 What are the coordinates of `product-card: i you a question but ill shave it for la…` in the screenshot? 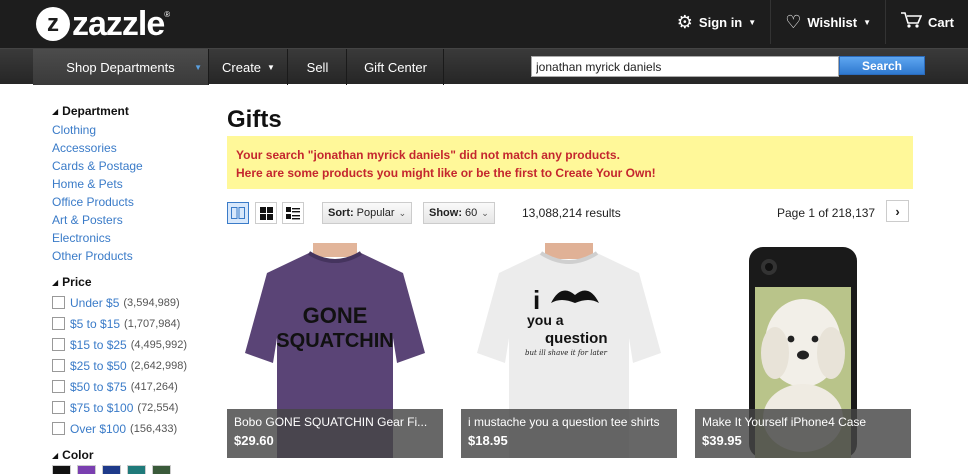 It's located at (569, 350).